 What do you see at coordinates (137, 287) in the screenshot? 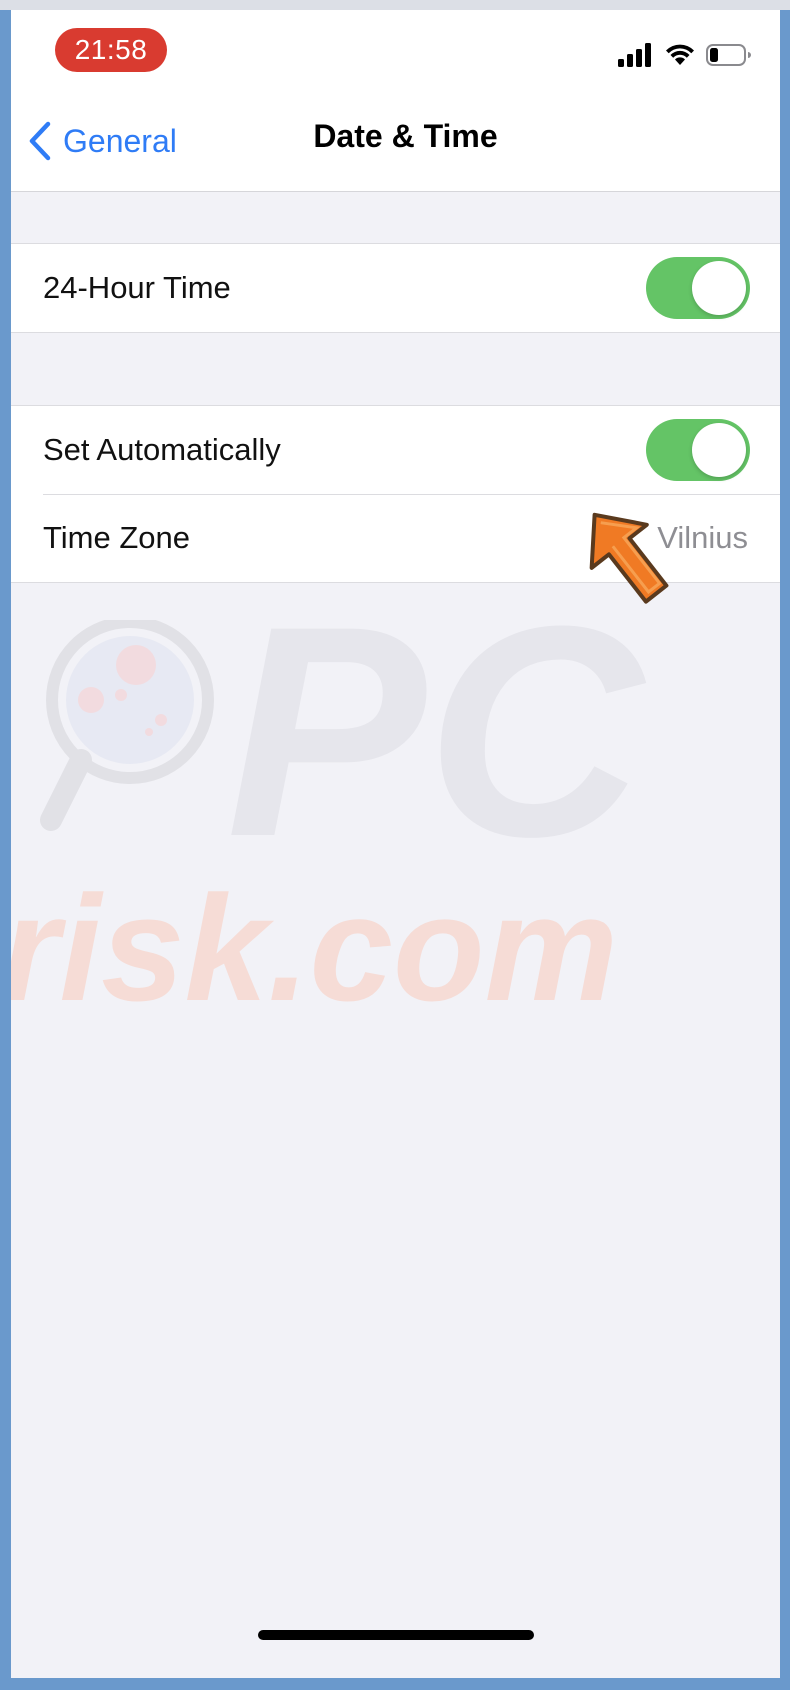
I see `settings-row-label: 24-Hour Time` at bounding box center [137, 287].